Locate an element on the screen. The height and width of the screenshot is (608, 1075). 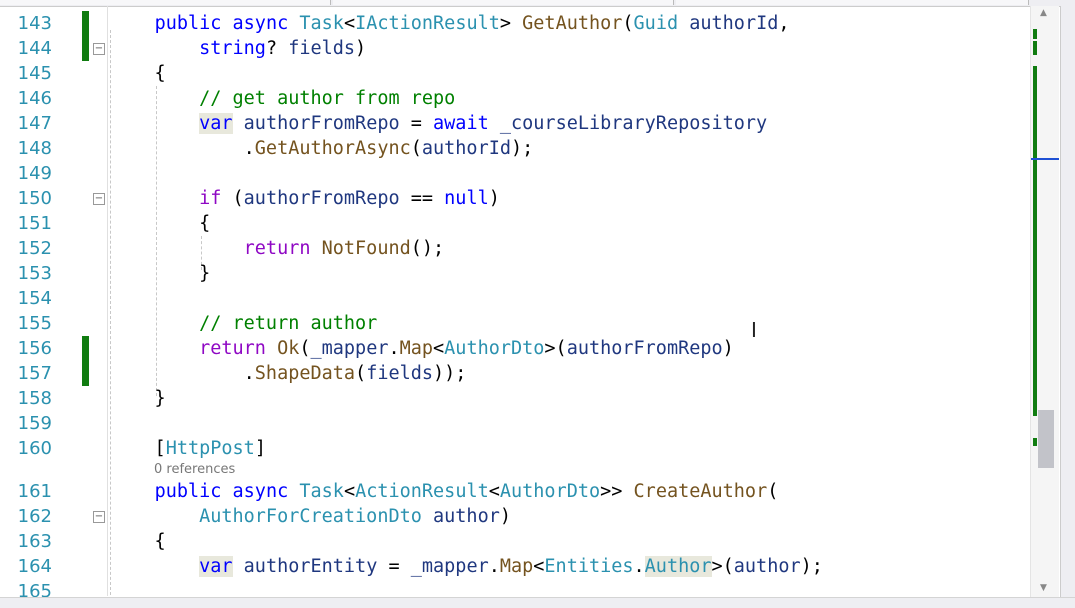
code-token: return is located at coordinates (277, 248).